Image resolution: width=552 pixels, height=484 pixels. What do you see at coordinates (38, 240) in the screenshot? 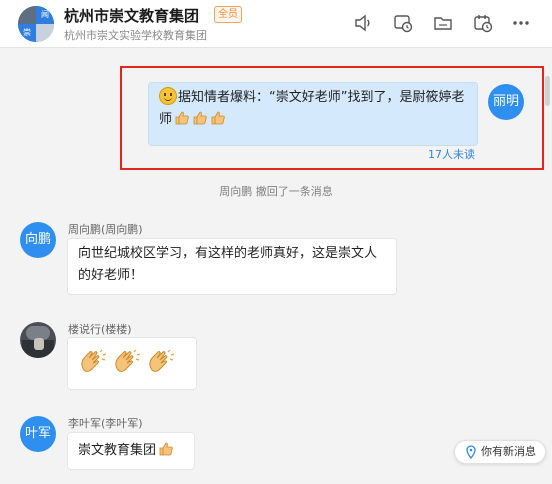
I see `sender-avatar: 向鹏` at bounding box center [38, 240].